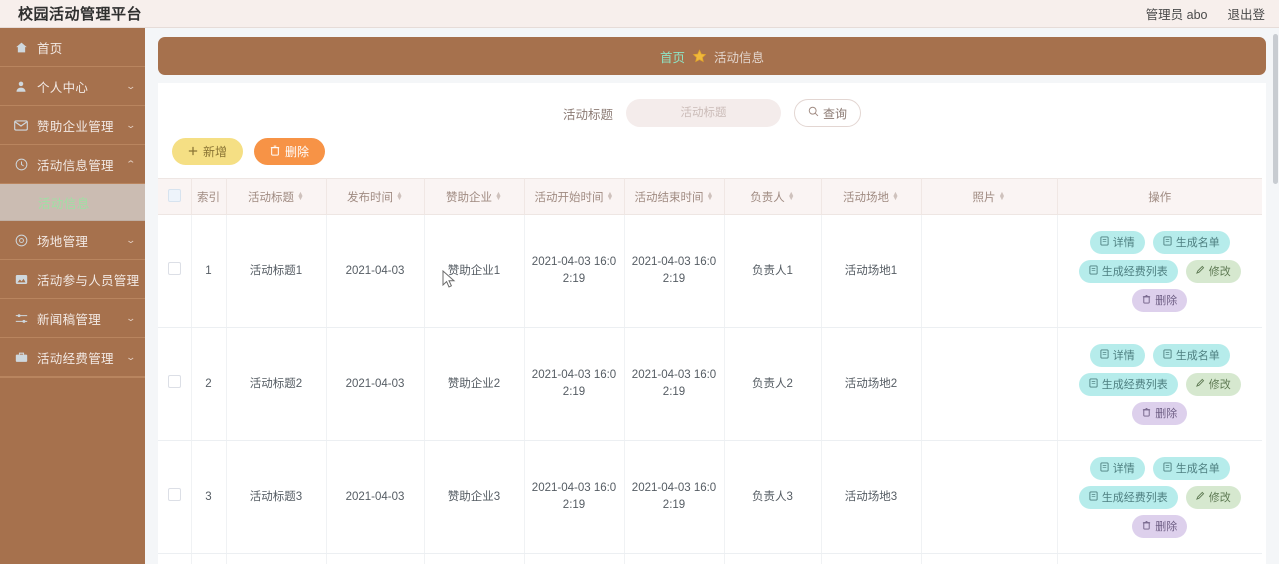 This screenshot has width=1279, height=564. What do you see at coordinates (1176, 15) in the screenshot?
I see `current-user-label: 管理员 abo` at bounding box center [1176, 15].